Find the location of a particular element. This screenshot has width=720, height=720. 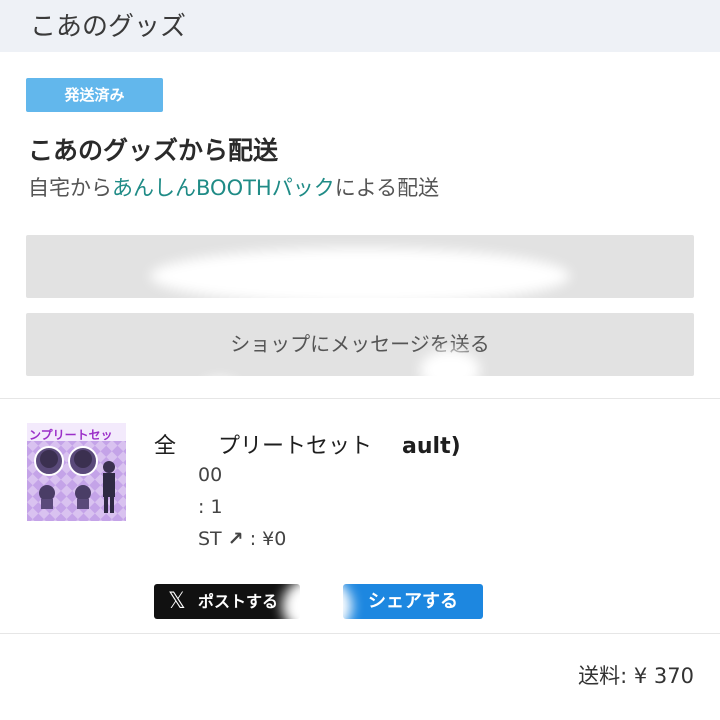

x-logo-icon: 𝕏 is located at coordinates (177, 601).